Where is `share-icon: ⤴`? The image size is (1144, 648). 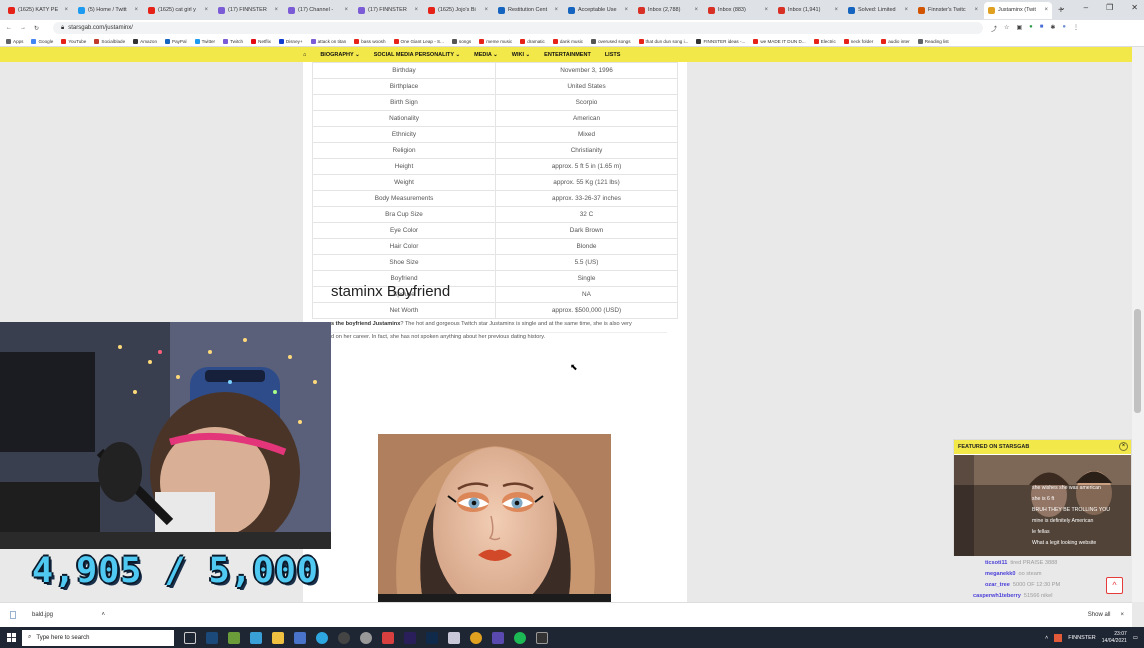 share-icon: ⤴ is located at coordinates (994, 28).